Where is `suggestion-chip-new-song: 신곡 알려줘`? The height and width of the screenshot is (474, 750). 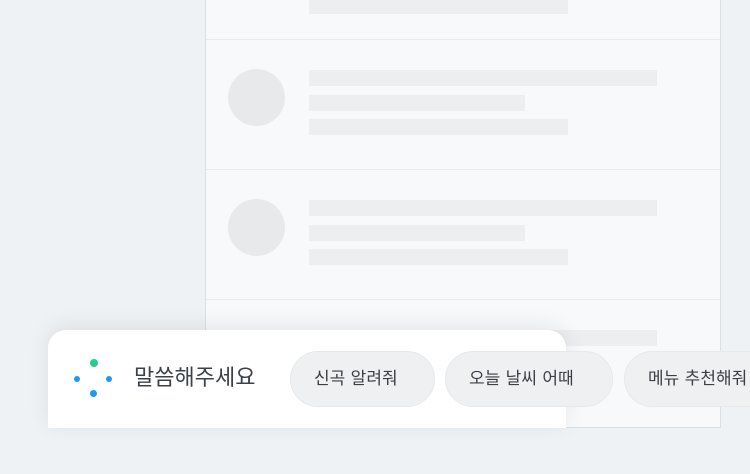
suggestion-chip-new-song: 신곡 알려줘 is located at coordinates (362, 379).